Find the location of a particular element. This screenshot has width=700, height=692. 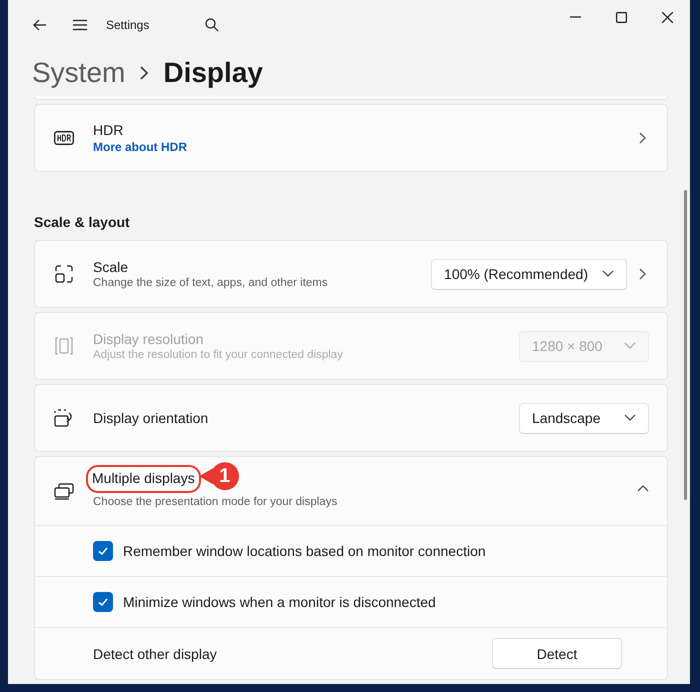

breadcrumb-item: Display is located at coordinates (213, 73).